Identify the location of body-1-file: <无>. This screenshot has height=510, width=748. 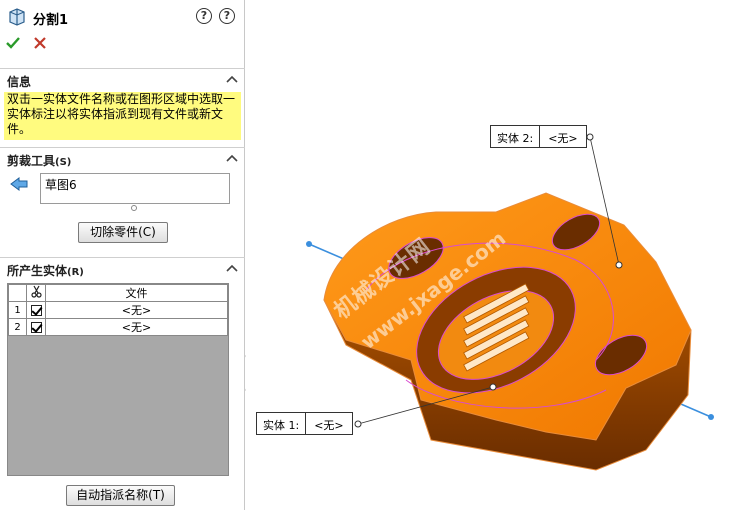
(328, 423).